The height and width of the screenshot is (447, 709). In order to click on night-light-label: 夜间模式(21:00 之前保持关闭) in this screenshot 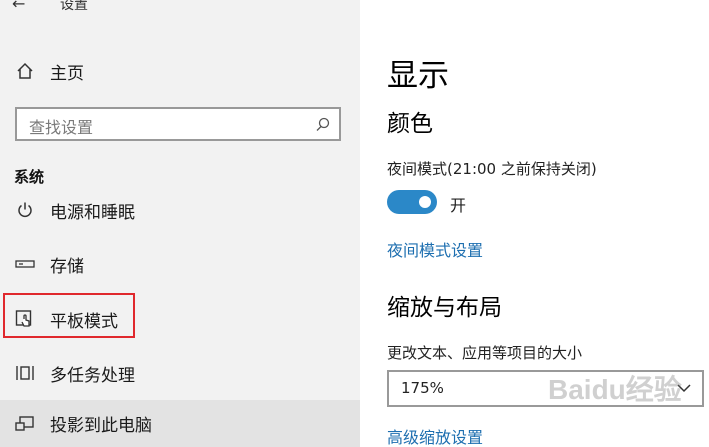, I will do `click(492, 169)`.